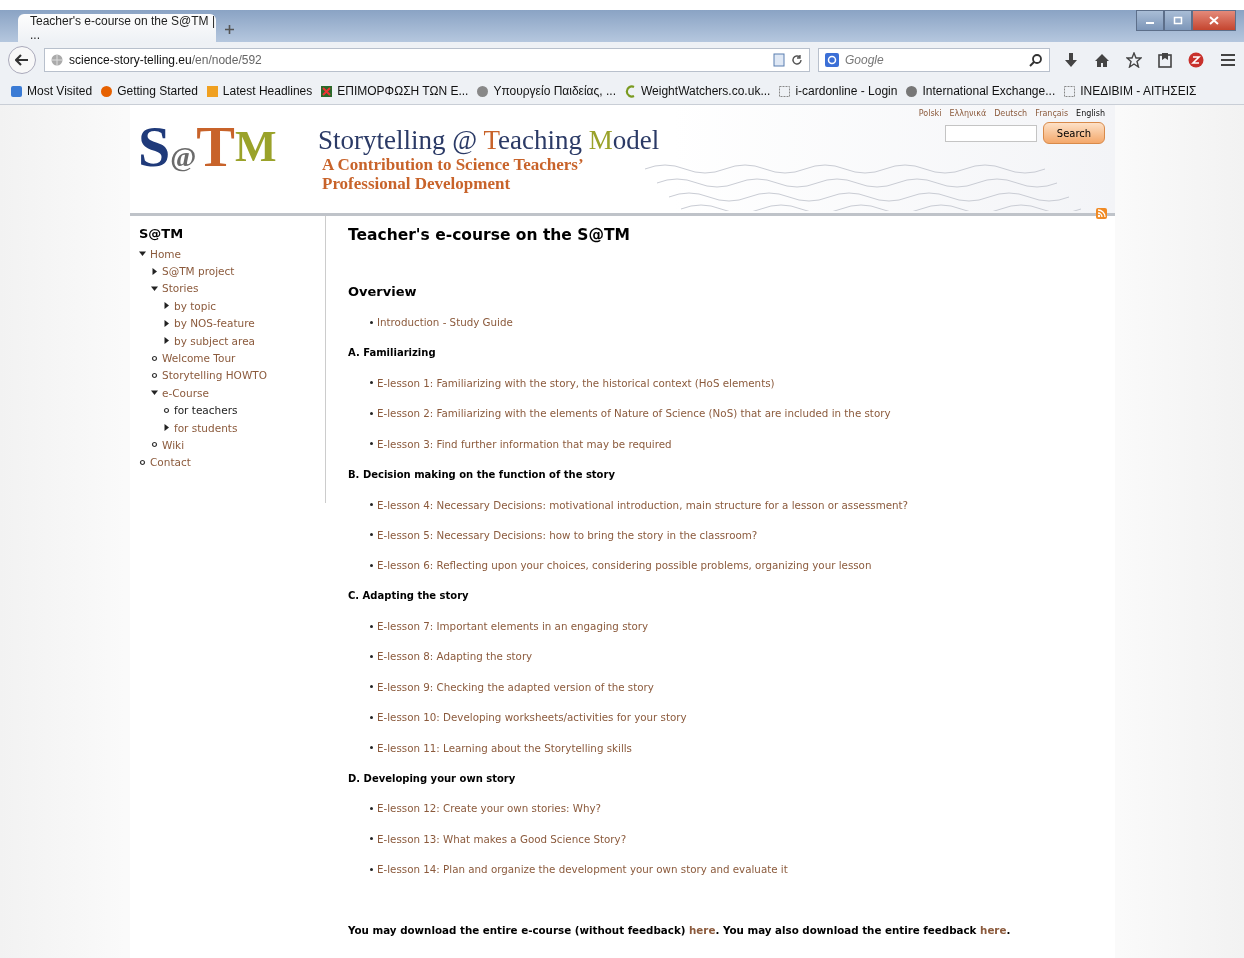  Describe the element at coordinates (432, 778) in the screenshot. I see `section-heading: D. Developing your own story` at that location.